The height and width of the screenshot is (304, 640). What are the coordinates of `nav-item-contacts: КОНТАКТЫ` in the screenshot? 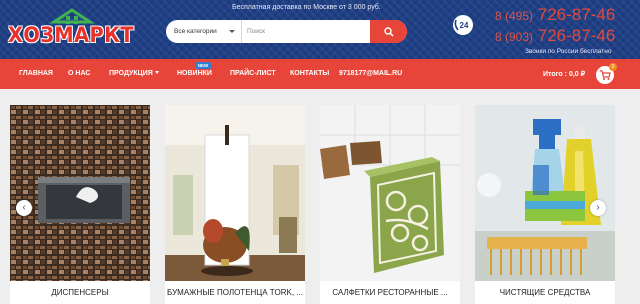 It's located at (309, 73).